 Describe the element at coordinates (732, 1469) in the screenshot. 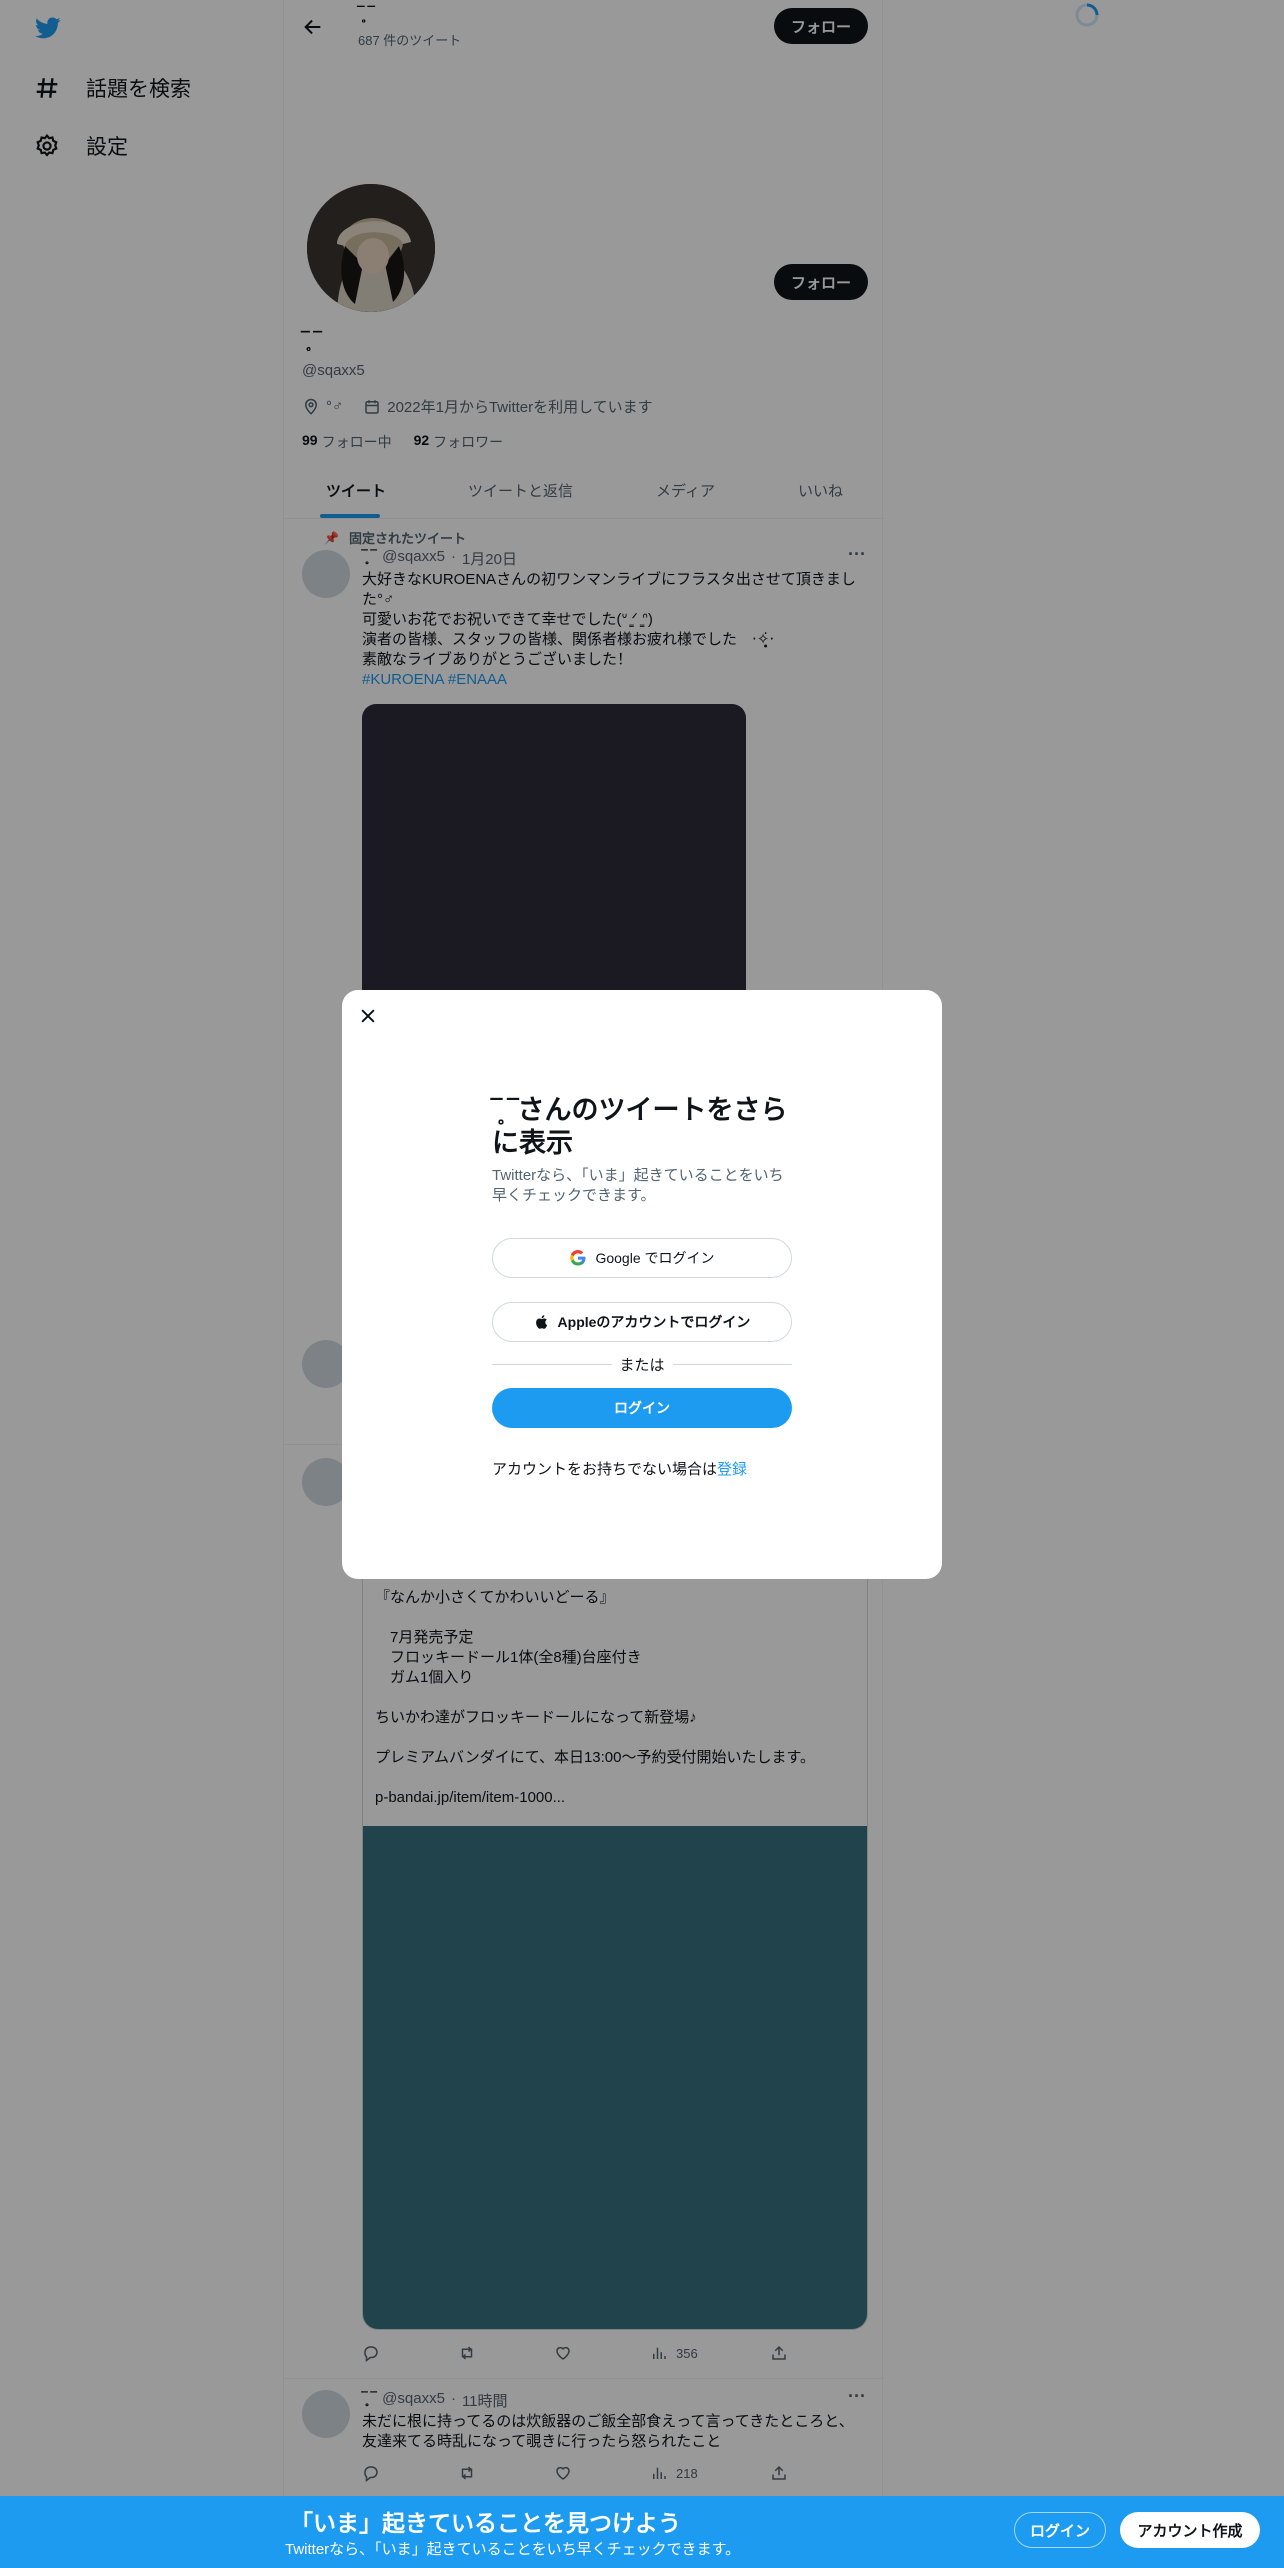

I see `signup-link: 登録` at that location.